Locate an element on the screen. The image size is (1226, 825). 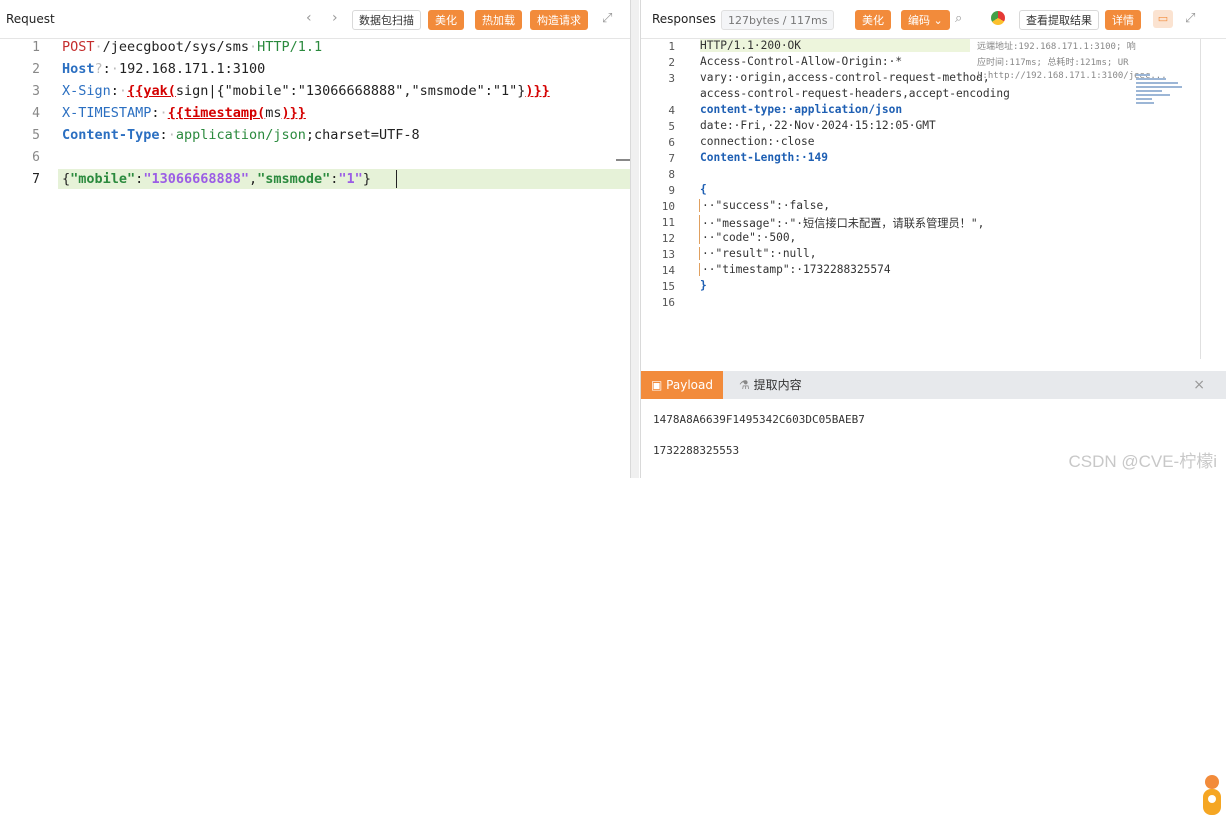
back-arrow-icon: ‹ is located at coordinates (309, 18).